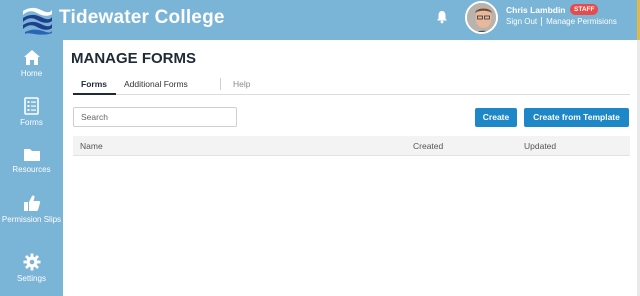  I want to click on tab-forms: Forms, so click(94, 86).